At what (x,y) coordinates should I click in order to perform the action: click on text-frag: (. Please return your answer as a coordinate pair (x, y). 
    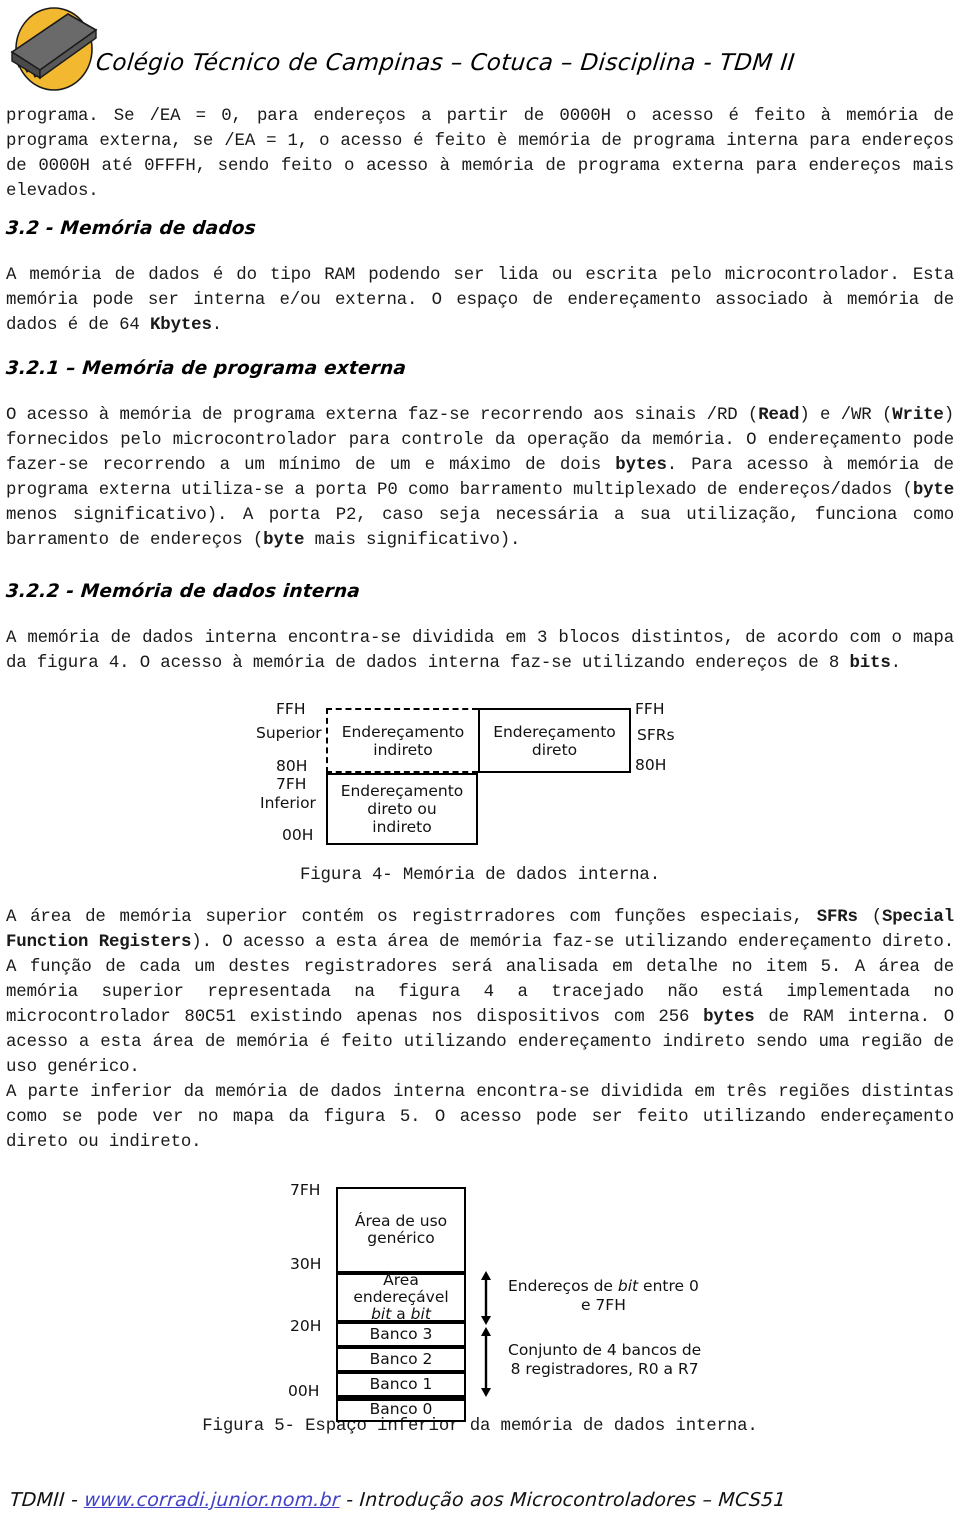
    Looking at the image, I should click on (869, 917).